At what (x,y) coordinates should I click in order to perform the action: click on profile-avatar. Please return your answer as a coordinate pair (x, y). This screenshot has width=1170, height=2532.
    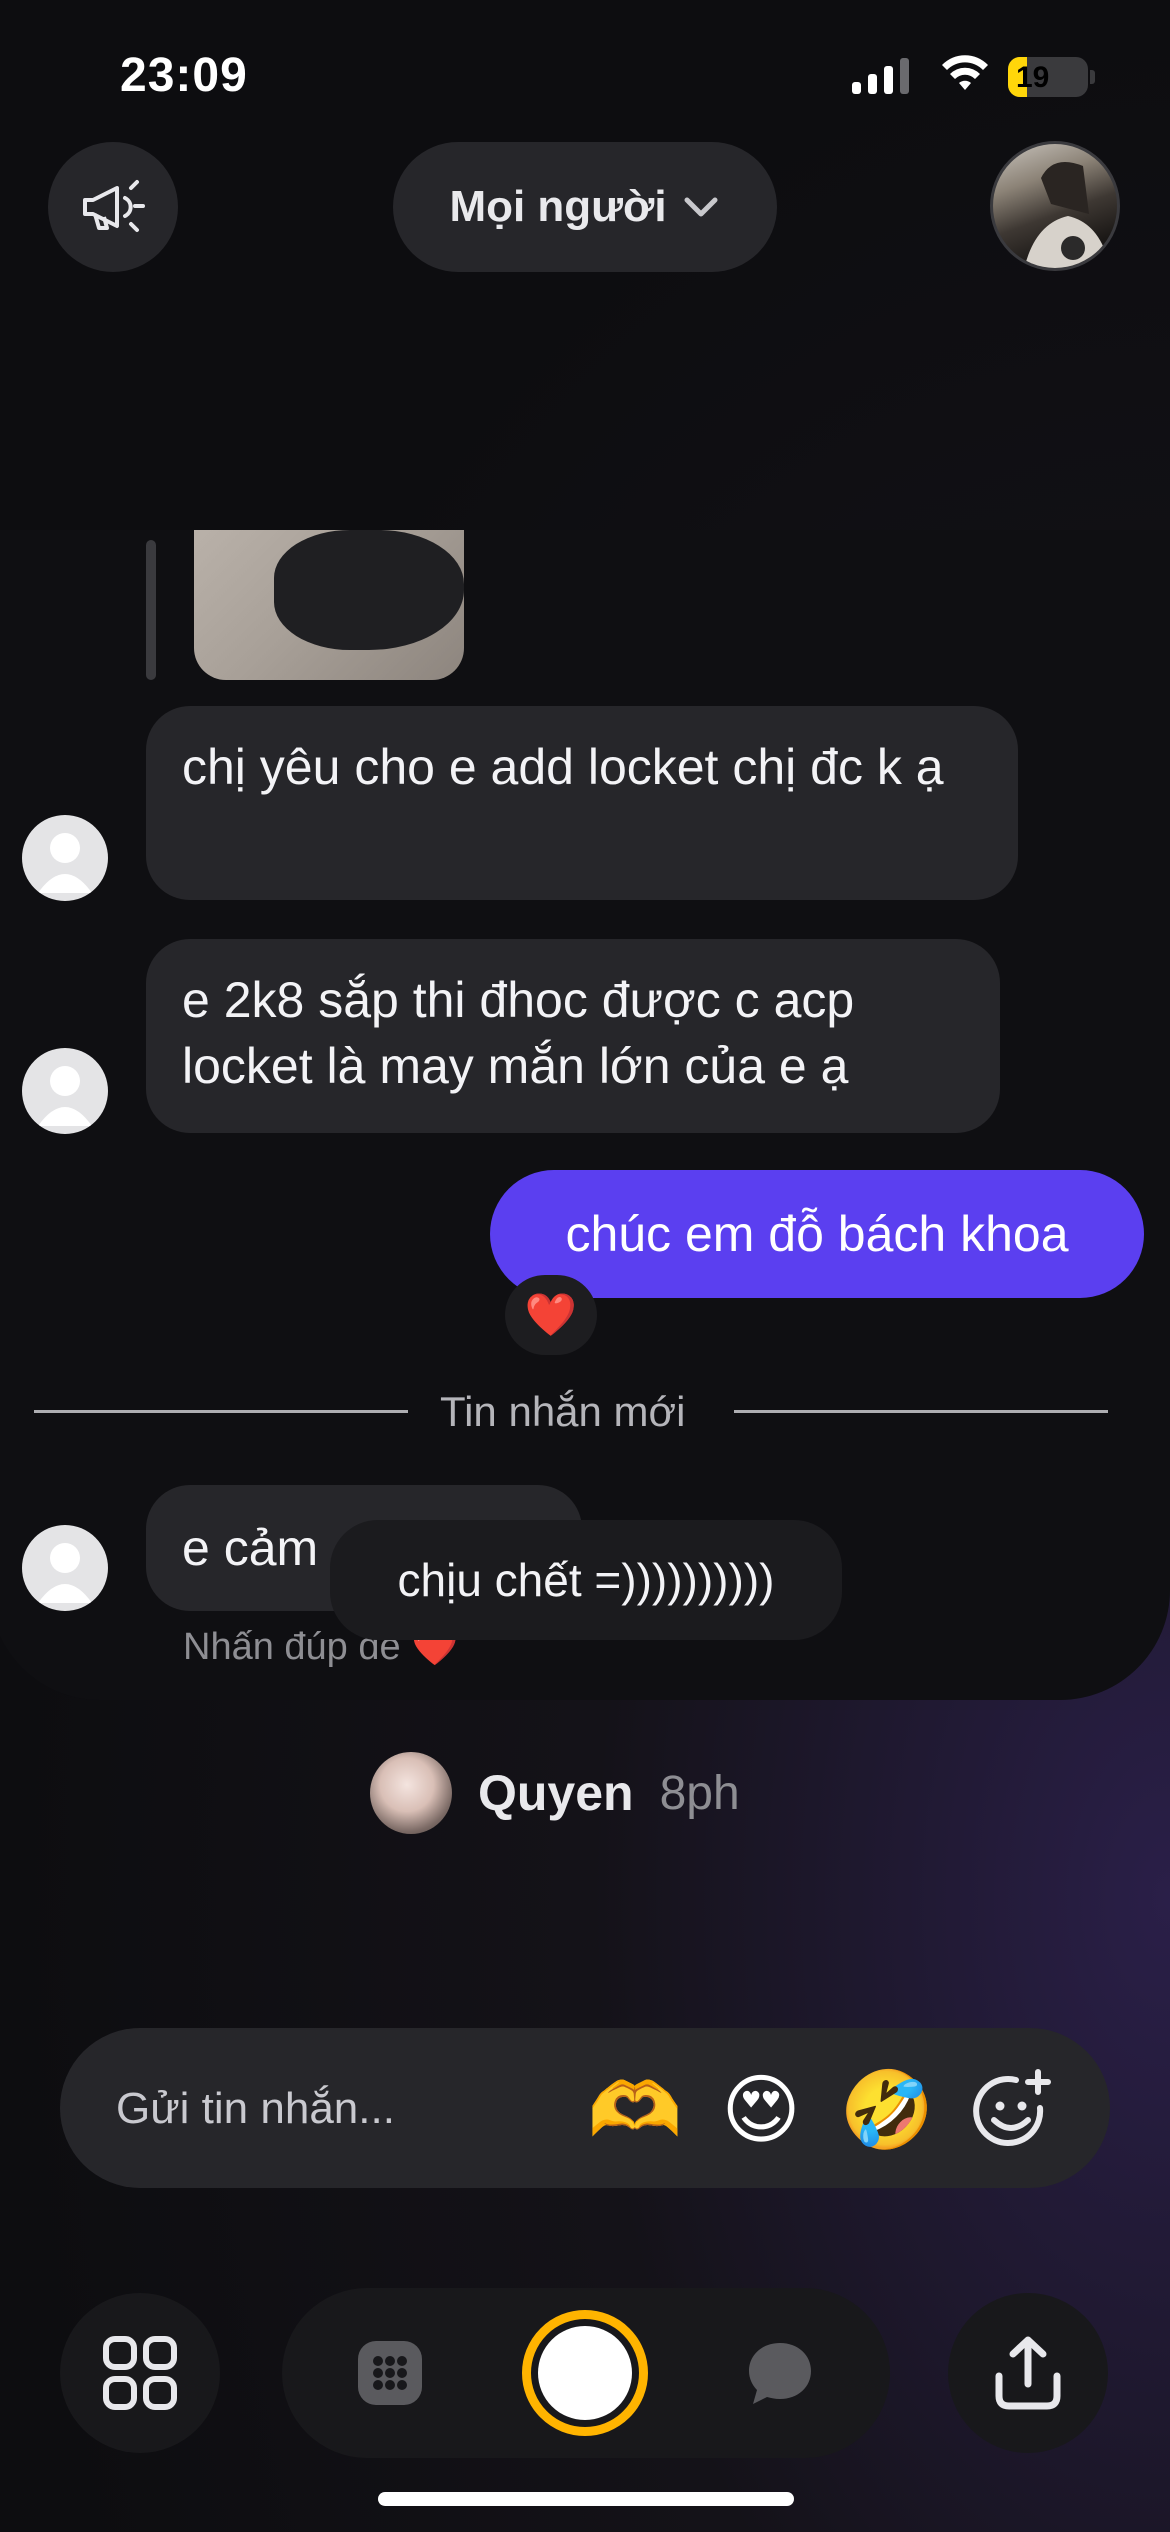
    Looking at the image, I should click on (1055, 206).